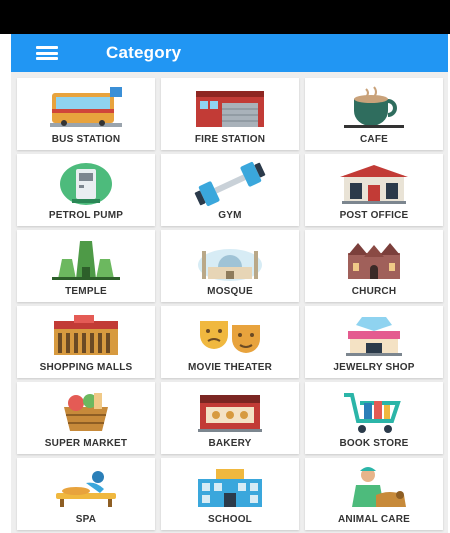  What do you see at coordinates (372, 413) in the screenshot?
I see `book-store-icon` at bounding box center [372, 413].